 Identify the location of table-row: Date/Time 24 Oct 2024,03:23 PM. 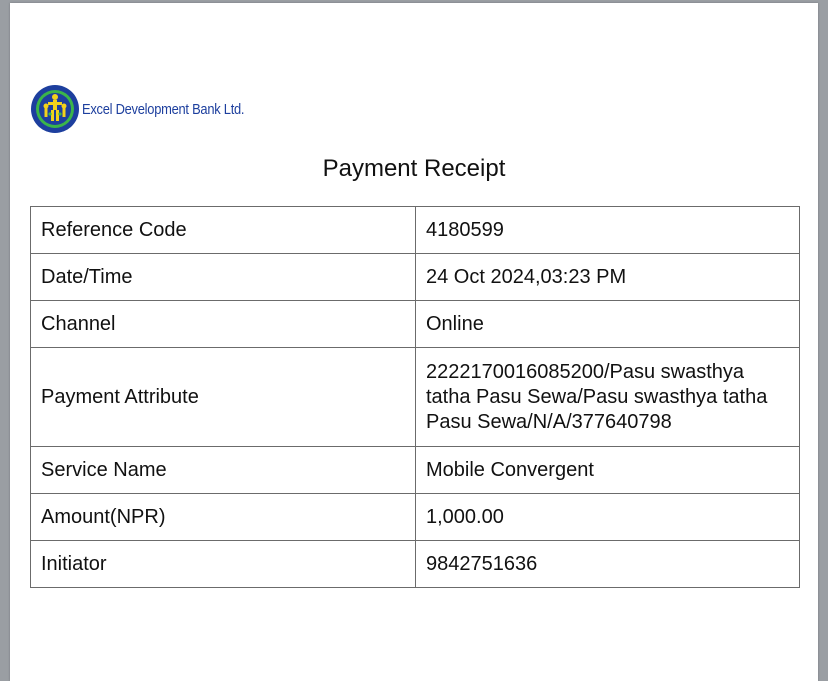
(415, 277).